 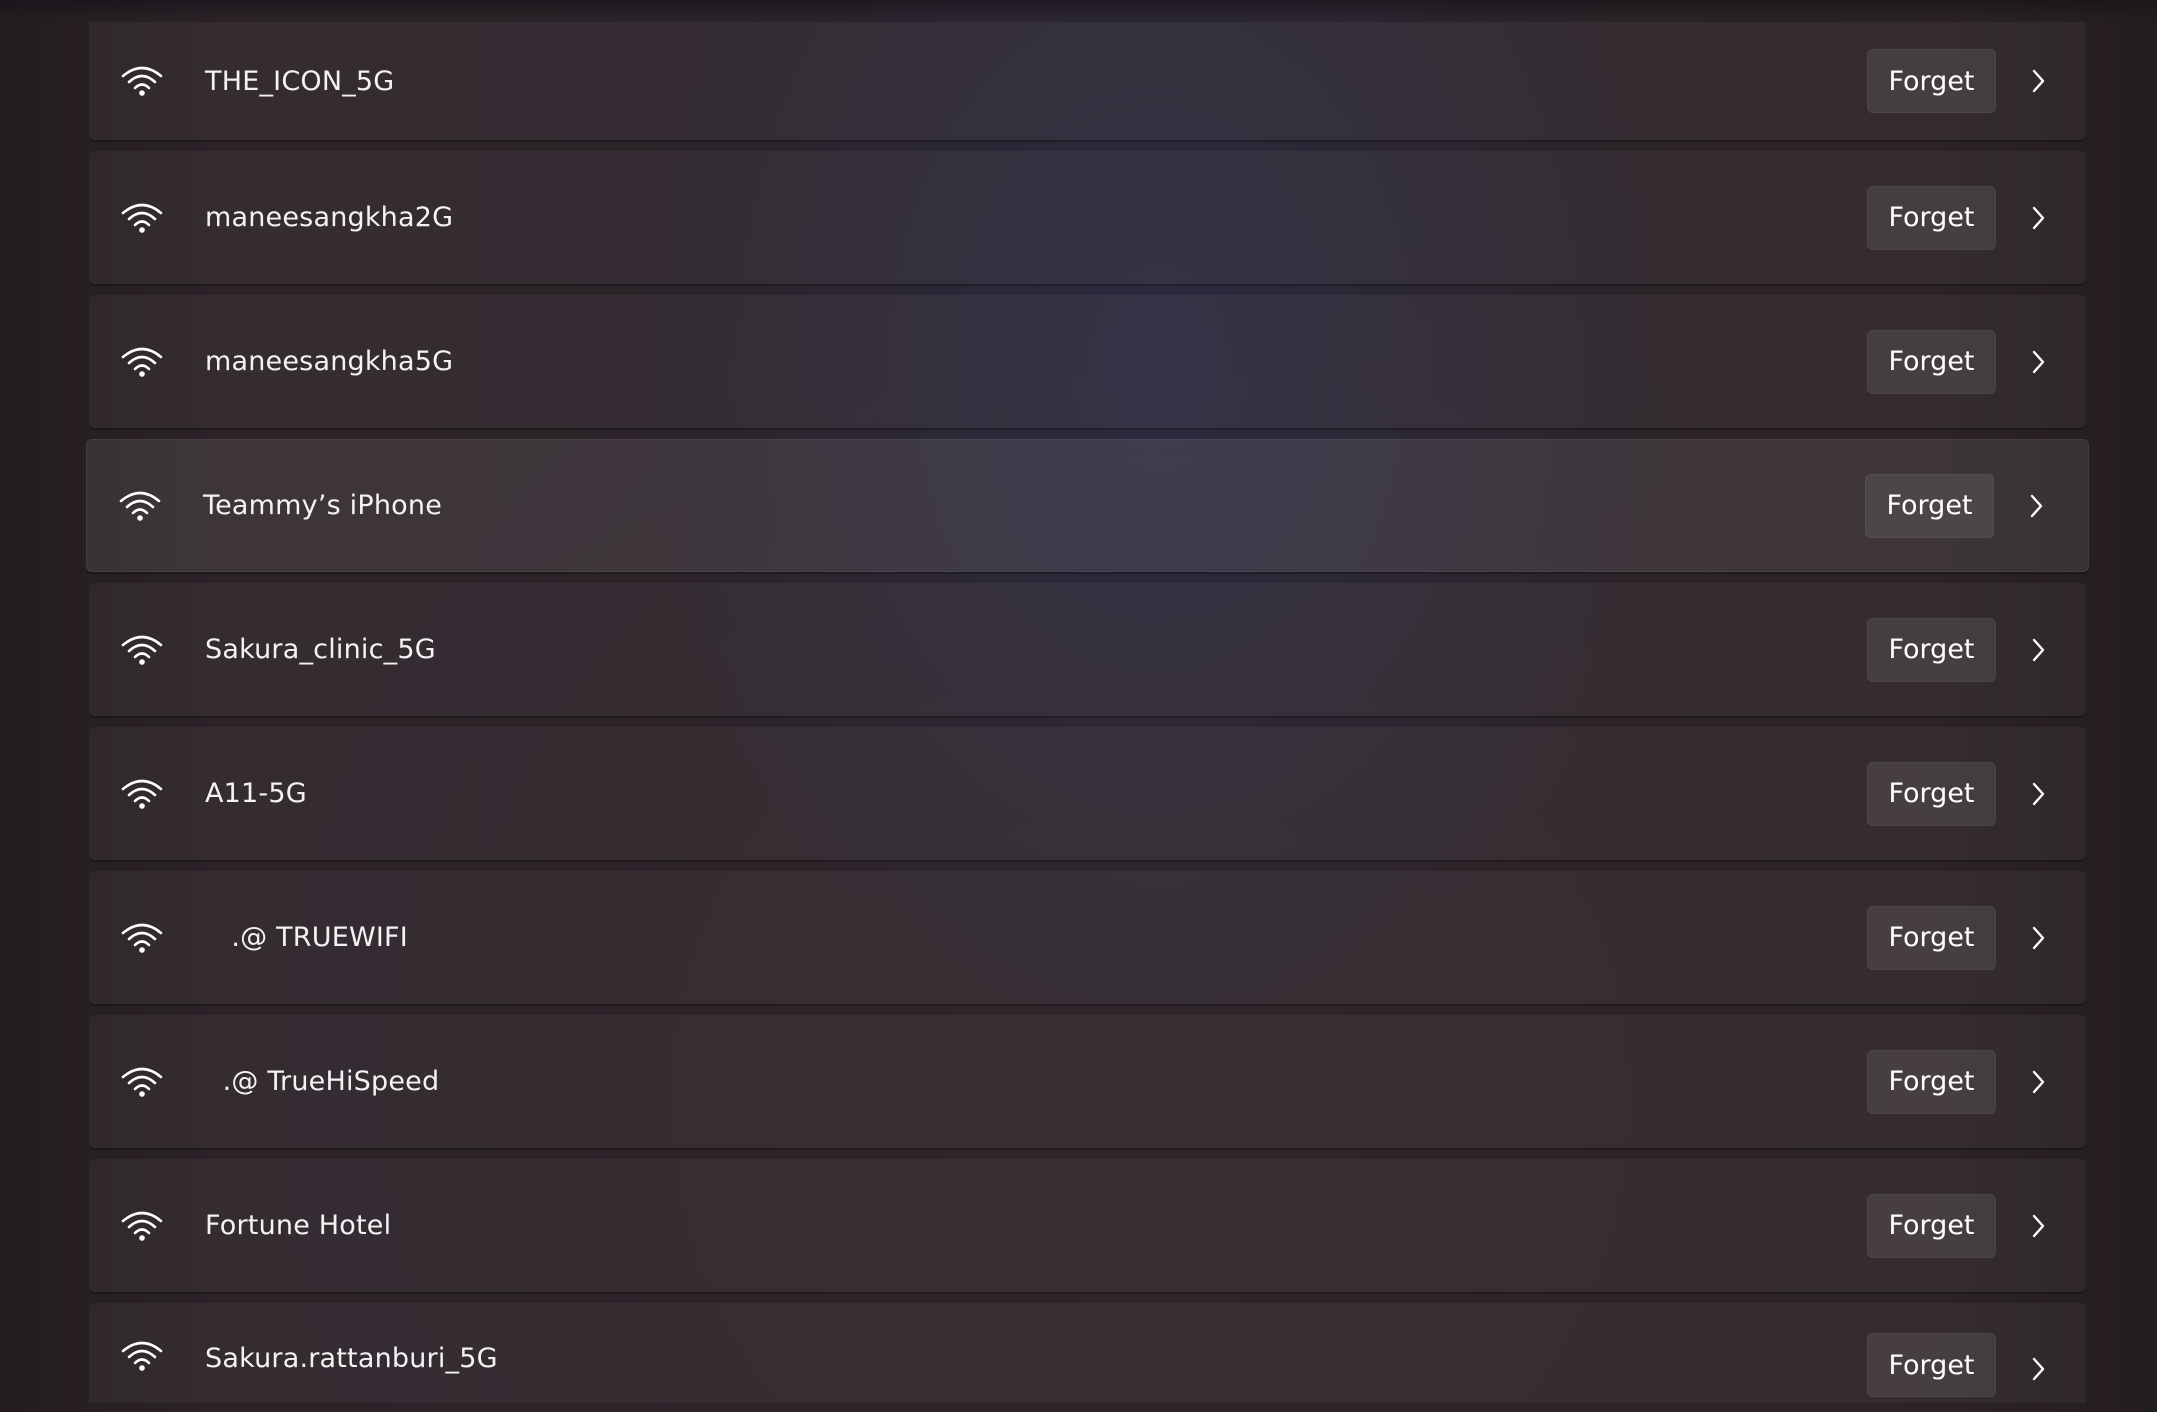 I want to click on network-ssid: Fortune Hotel, so click(x=298, y=1225).